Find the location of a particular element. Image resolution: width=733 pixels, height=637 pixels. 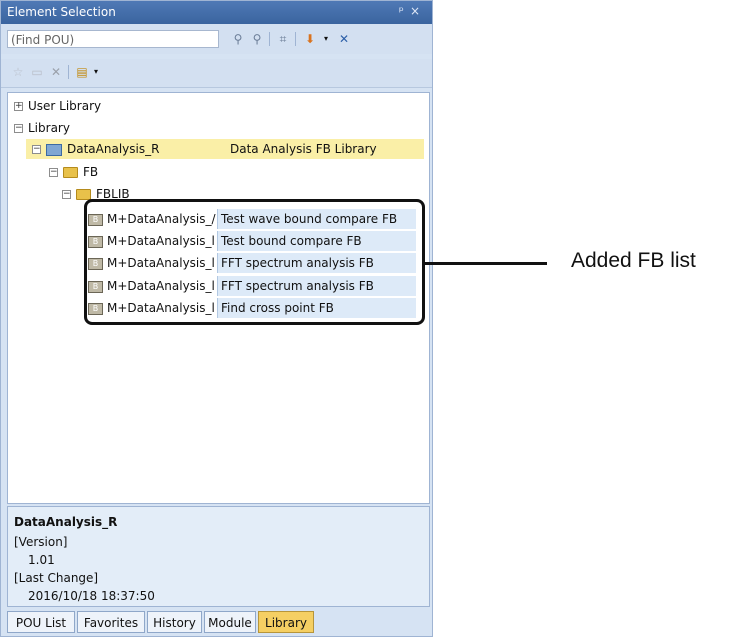

added-fb-callout-box is located at coordinates (254, 262).